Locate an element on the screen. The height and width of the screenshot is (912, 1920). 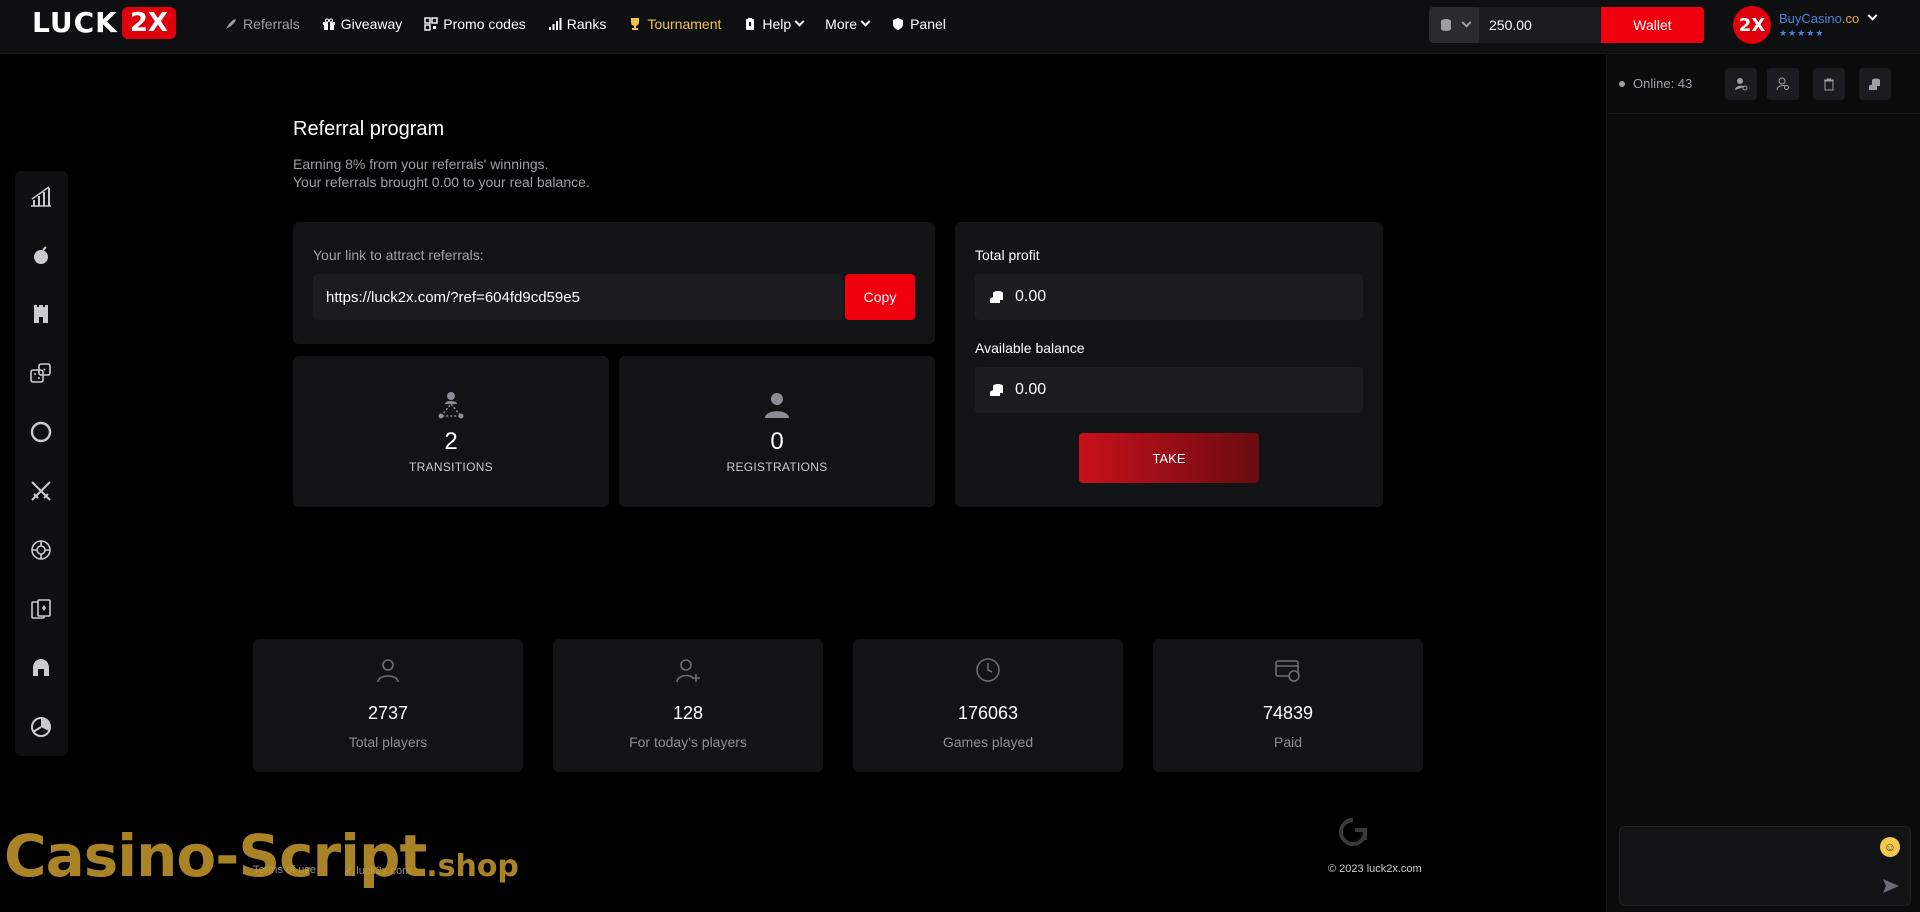
username-block: BuyCasino.co ★★★★★ is located at coordinates (1819, 25).